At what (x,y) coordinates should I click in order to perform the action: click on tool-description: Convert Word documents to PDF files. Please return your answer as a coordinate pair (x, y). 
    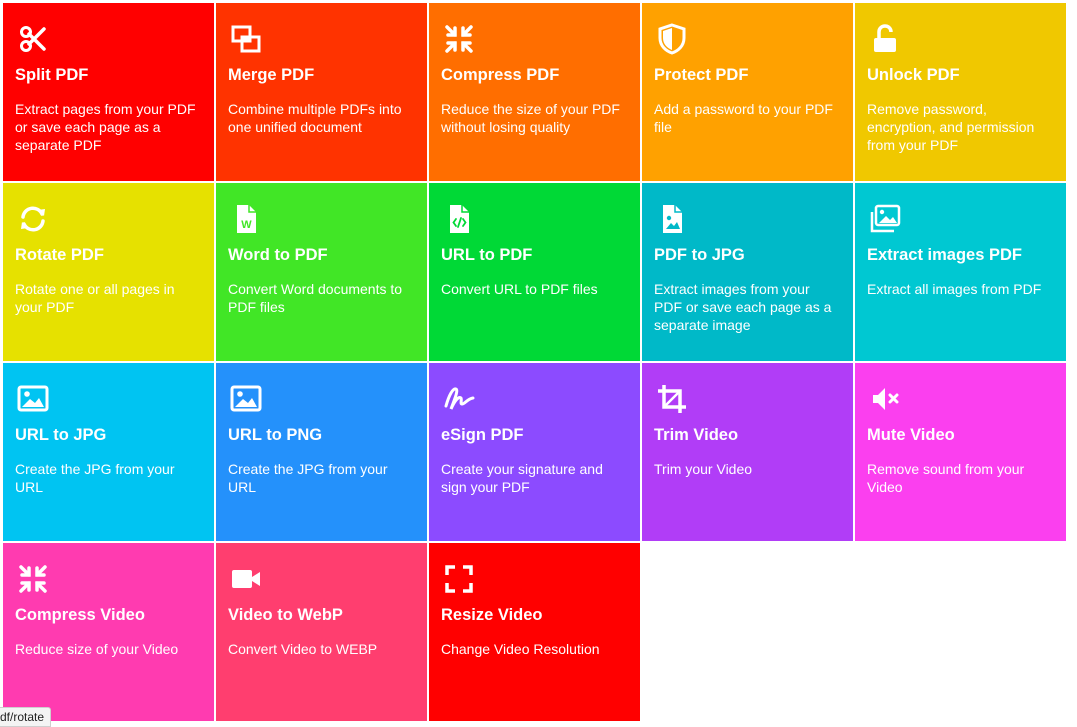
    Looking at the image, I should click on (315, 298).